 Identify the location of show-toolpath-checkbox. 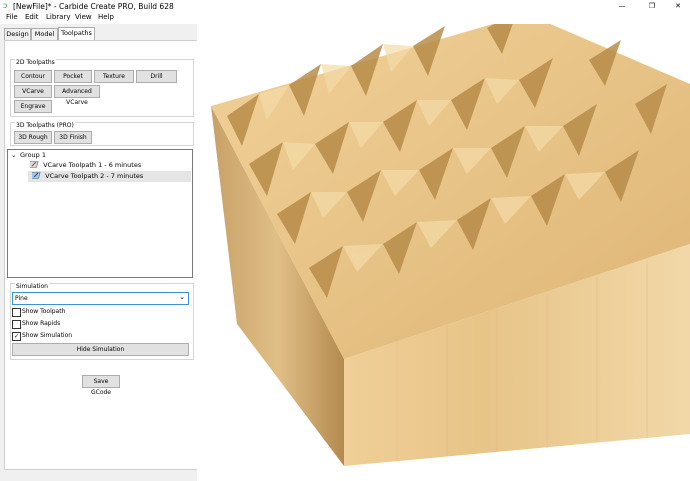
(16, 312).